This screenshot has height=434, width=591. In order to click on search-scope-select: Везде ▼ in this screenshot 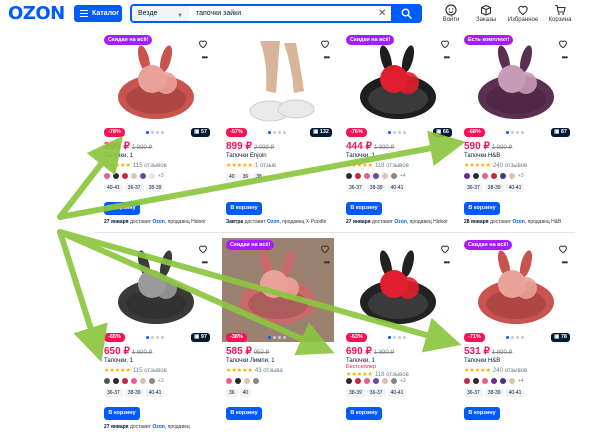, I will do `click(160, 13)`.